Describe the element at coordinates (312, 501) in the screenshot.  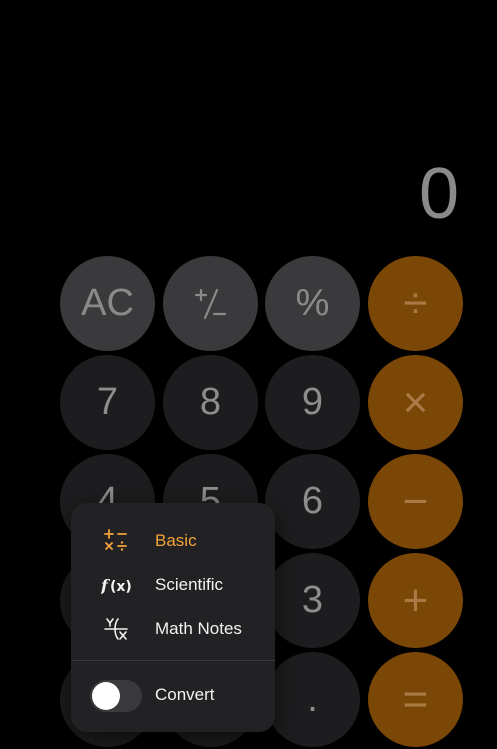
I see `digit-6-button: 6` at that location.